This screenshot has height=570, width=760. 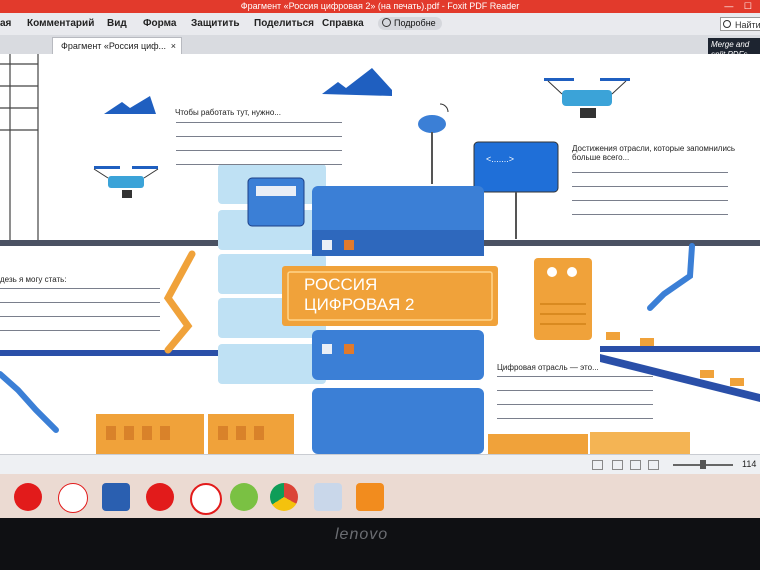 What do you see at coordinates (597, 465) in the screenshot?
I see `single-page-icon` at bounding box center [597, 465].